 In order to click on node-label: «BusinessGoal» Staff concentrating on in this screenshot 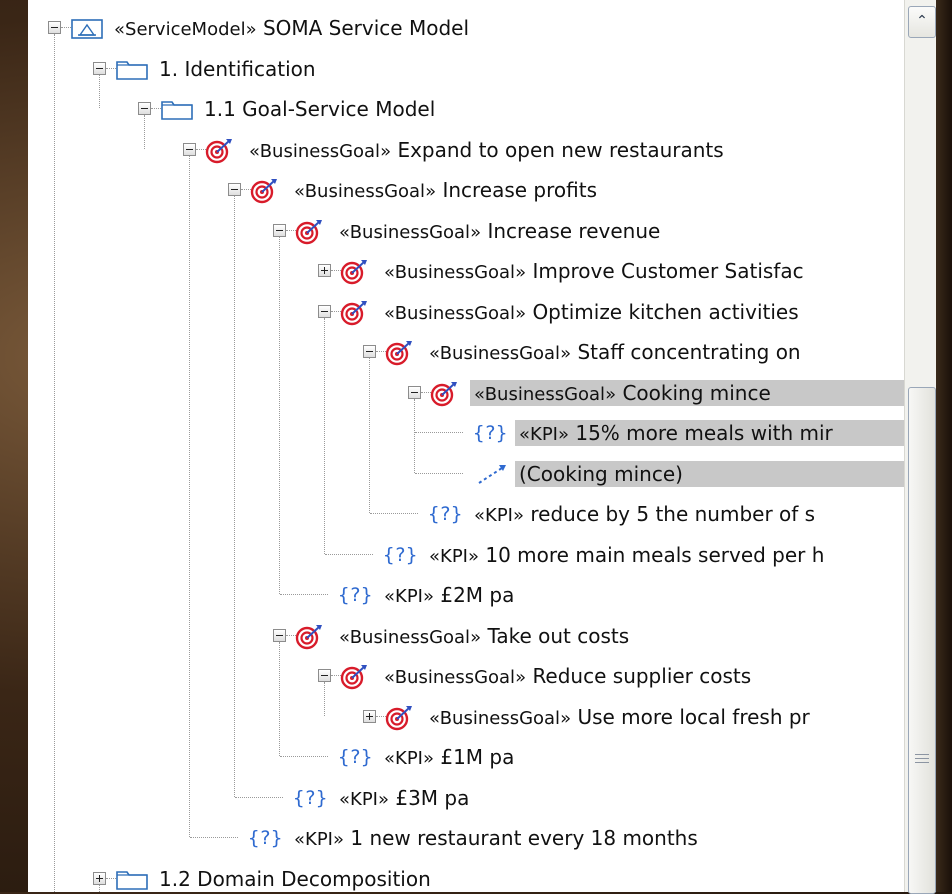, I will do `click(664, 352)`.